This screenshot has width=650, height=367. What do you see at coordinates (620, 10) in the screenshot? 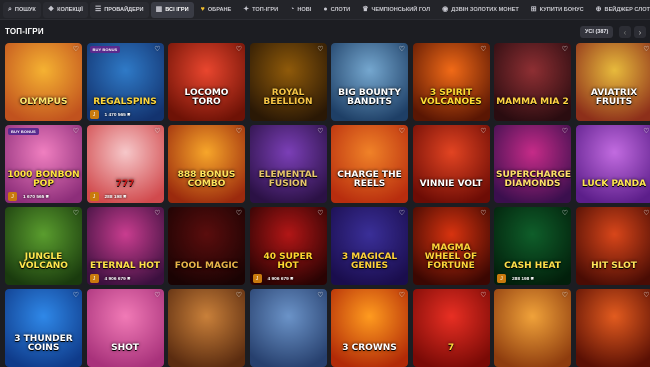
I see `nav-item-11: ⊕ВЕЙДЖЕР СЛОТИ` at bounding box center [620, 10].